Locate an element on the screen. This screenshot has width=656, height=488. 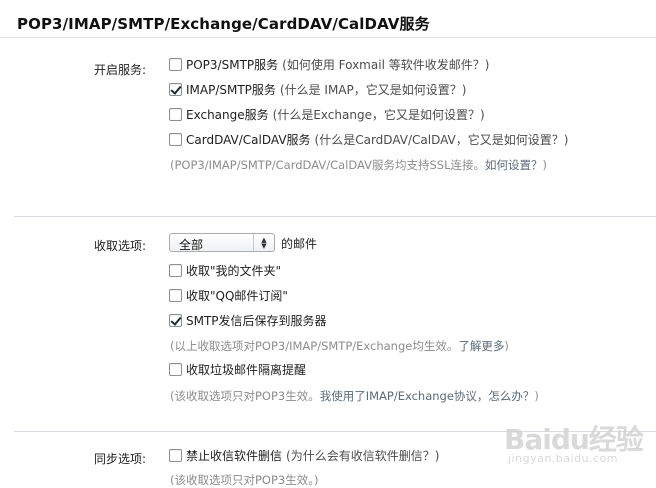
section-divider is located at coordinates (335, 216).